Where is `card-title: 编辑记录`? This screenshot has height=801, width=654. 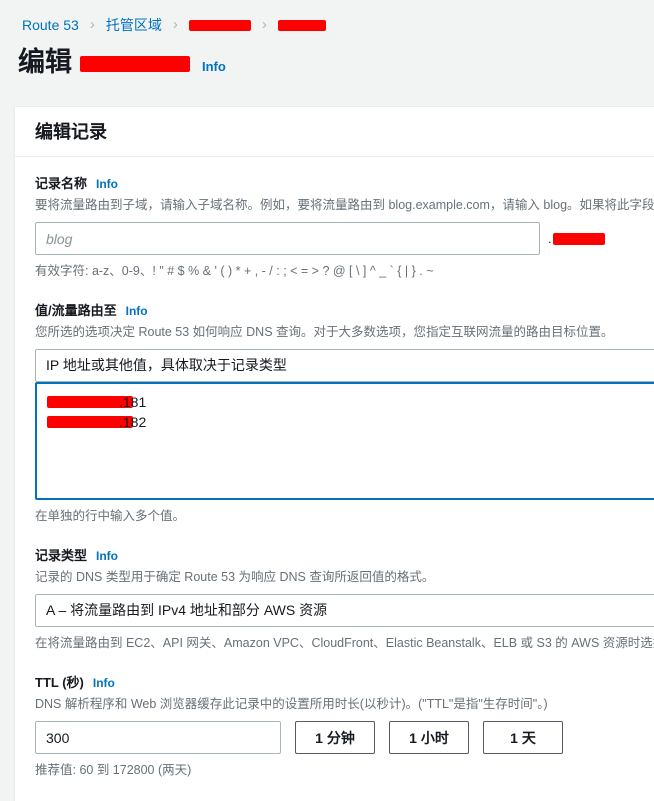 card-title: 编辑记录 is located at coordinates (71, 132).